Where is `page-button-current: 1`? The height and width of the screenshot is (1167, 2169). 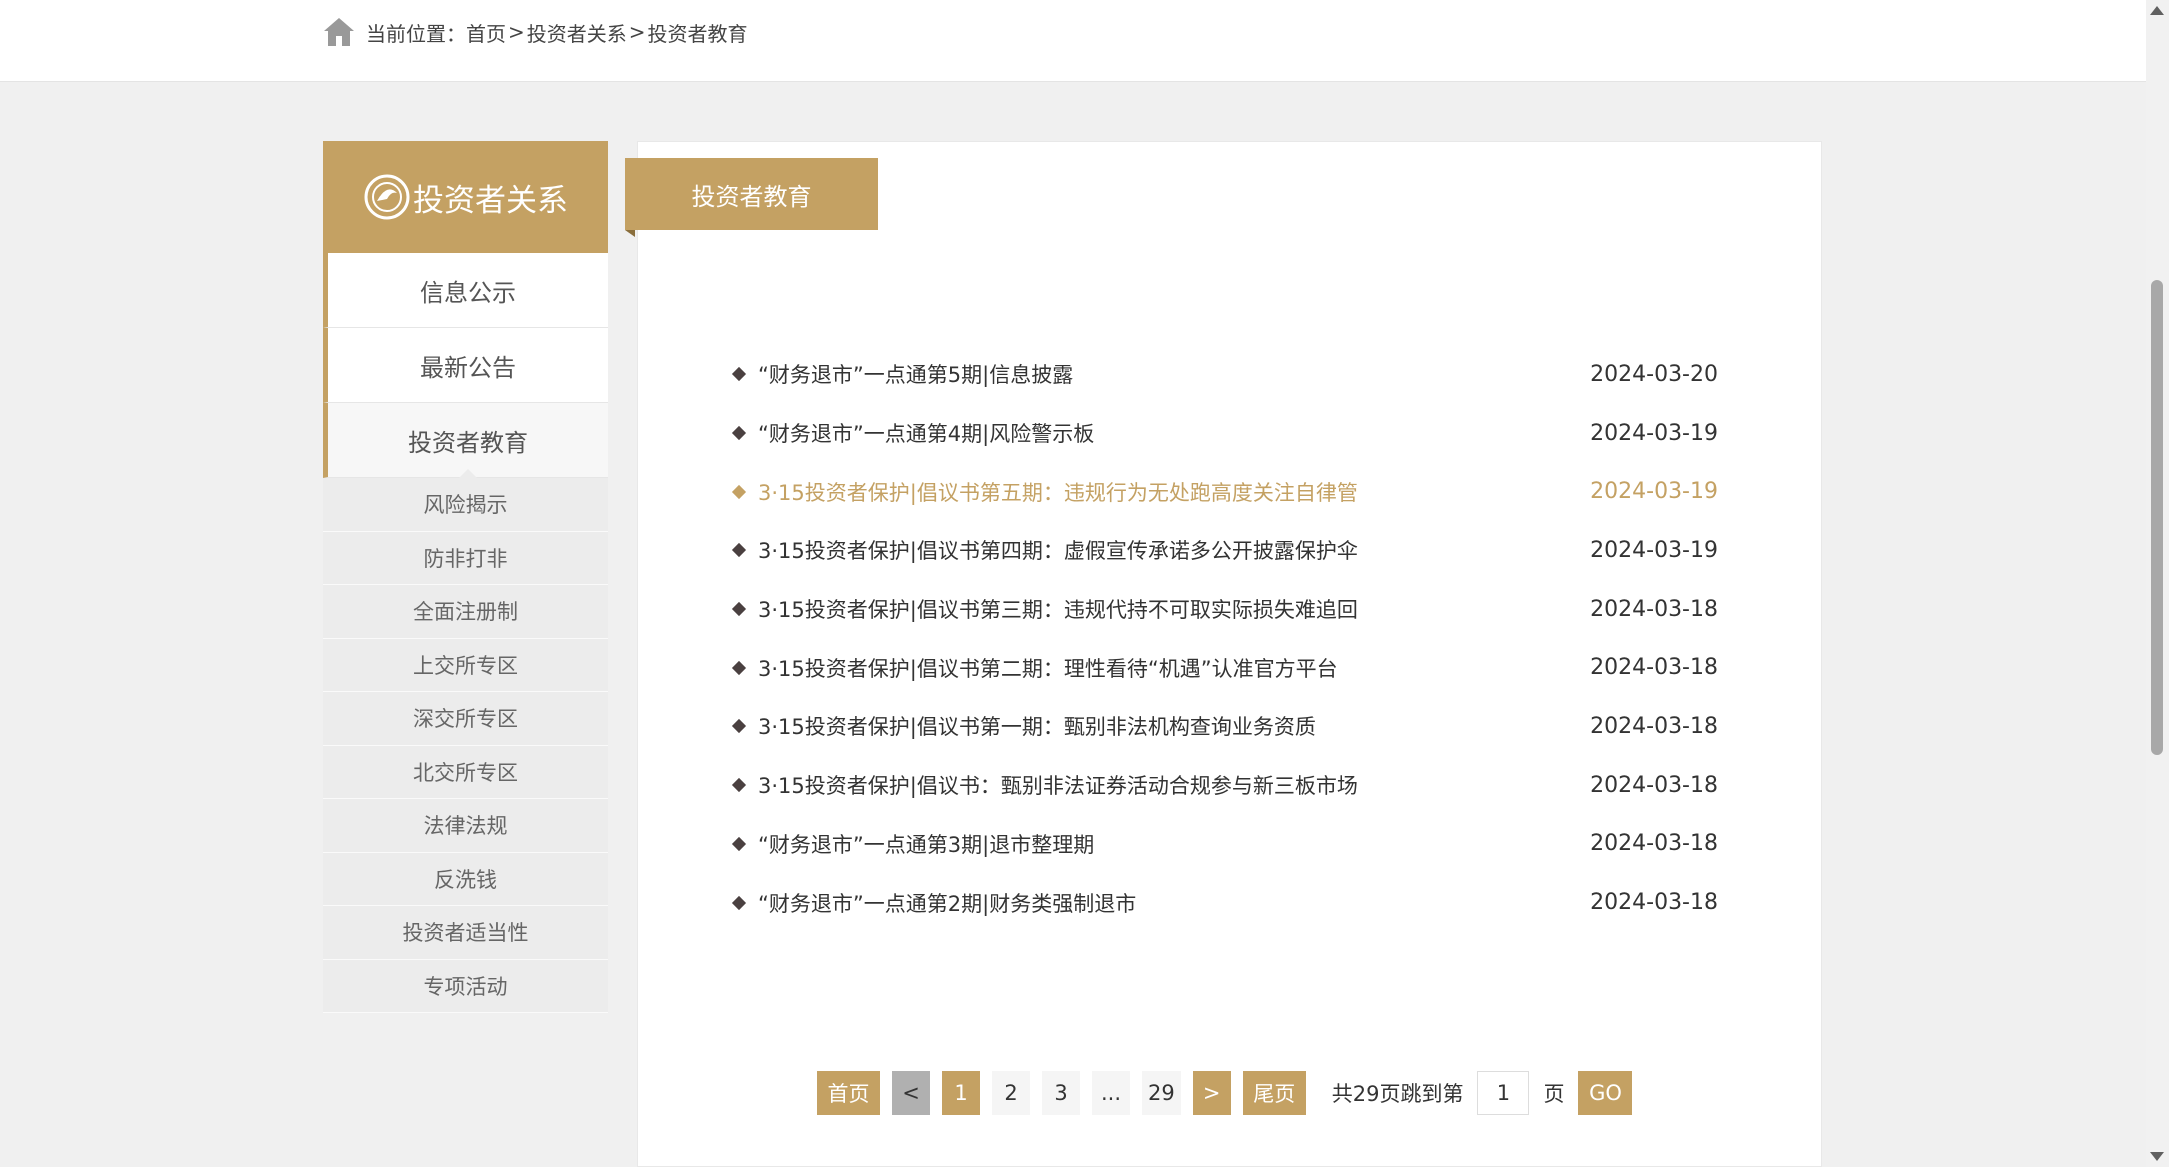 page-button-current: 1 is located at coordinates (961, 1093).